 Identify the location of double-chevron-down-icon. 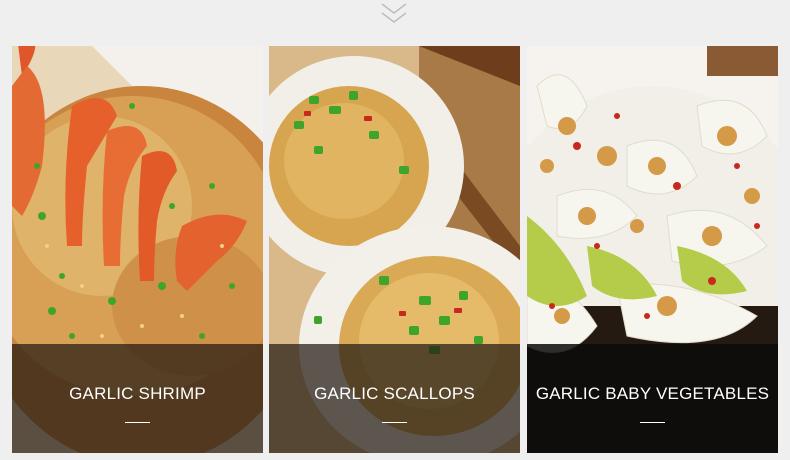
(394, 14).